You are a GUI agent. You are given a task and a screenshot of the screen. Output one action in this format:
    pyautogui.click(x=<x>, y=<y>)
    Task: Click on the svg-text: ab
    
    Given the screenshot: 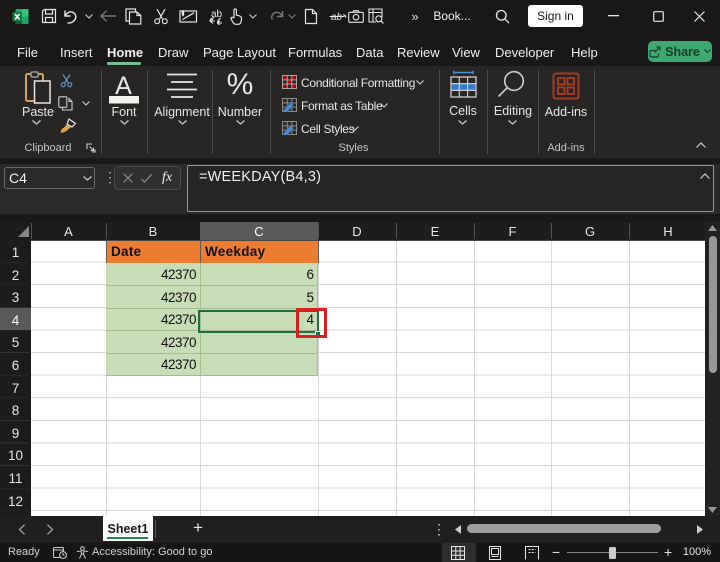 What is the action you would take?
    pyautogui.click(x=337, y=17)
    